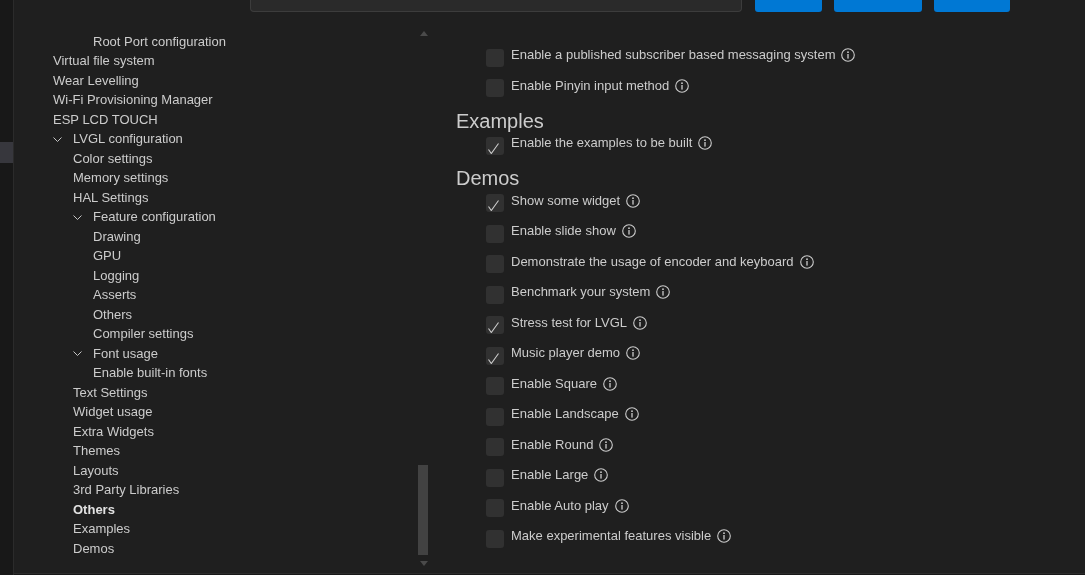  What do you see at coordinates (113, 431) in the screenshot?
I see `tree-item: Extra Widgets` at bounding box center [113, 431].